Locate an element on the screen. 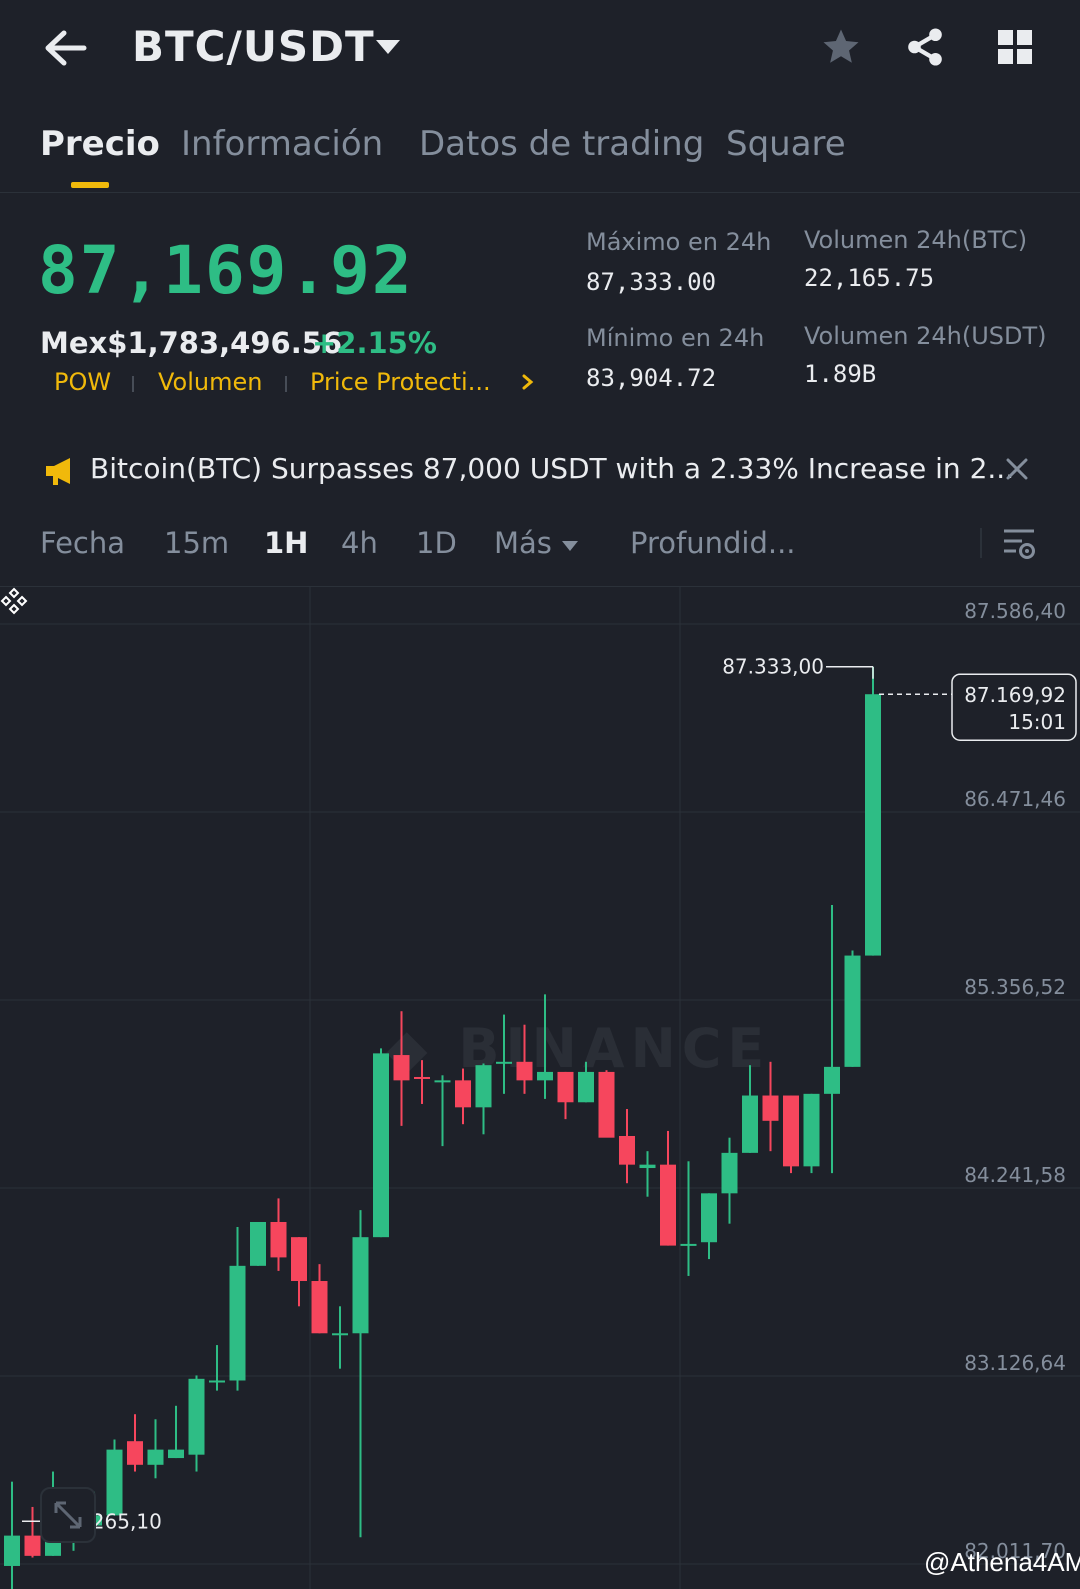  chart-settings-icon is located at coordinates (1020, 544).